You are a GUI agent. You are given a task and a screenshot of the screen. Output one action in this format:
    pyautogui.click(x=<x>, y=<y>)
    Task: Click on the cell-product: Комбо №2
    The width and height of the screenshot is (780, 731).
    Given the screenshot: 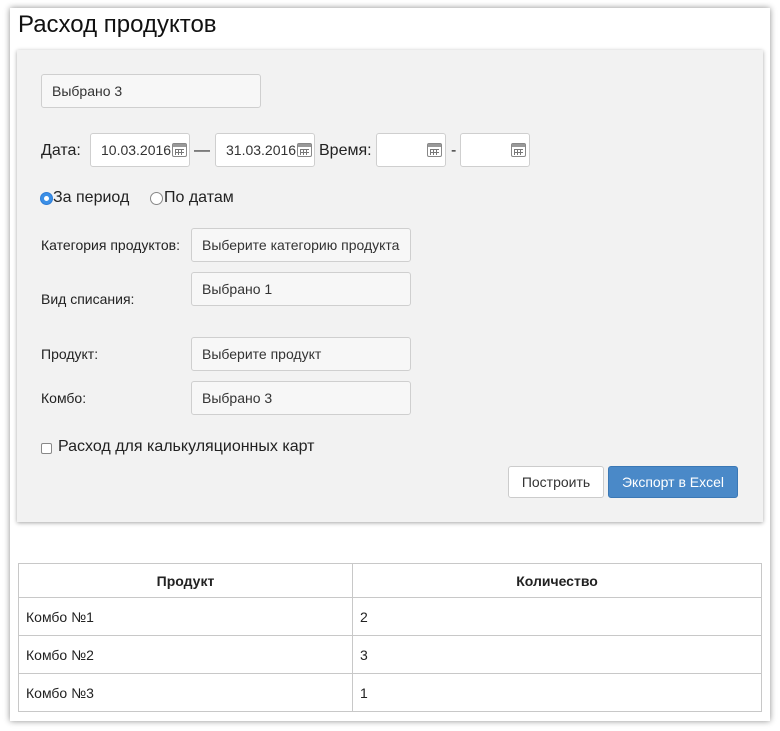 What is the action you would take?
    pyautogui.click(x=185, y=654)
    